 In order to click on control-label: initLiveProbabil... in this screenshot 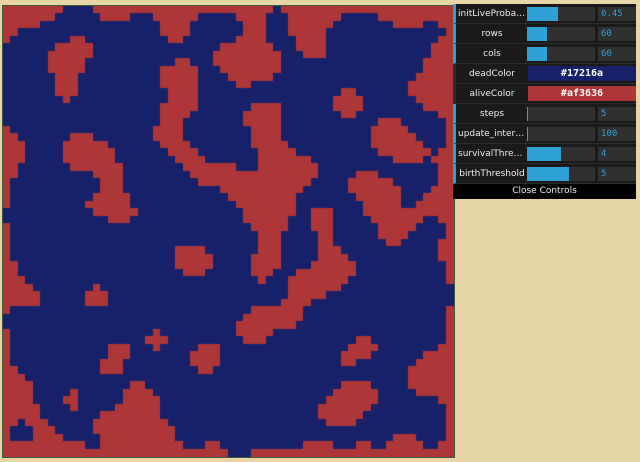, I will do `click(492, 13)`.